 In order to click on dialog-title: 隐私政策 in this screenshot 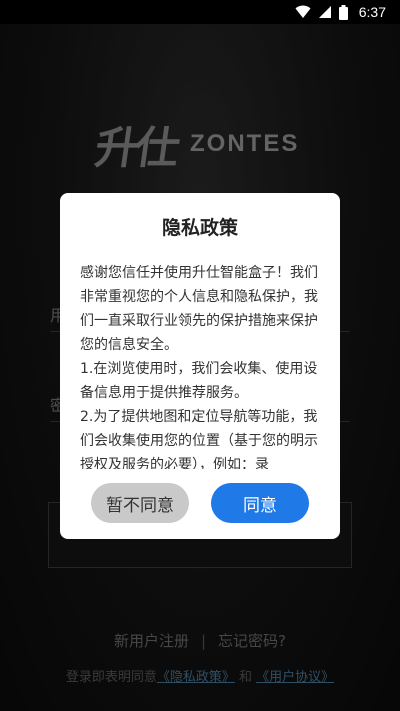, I will do `click(199, 228)`.